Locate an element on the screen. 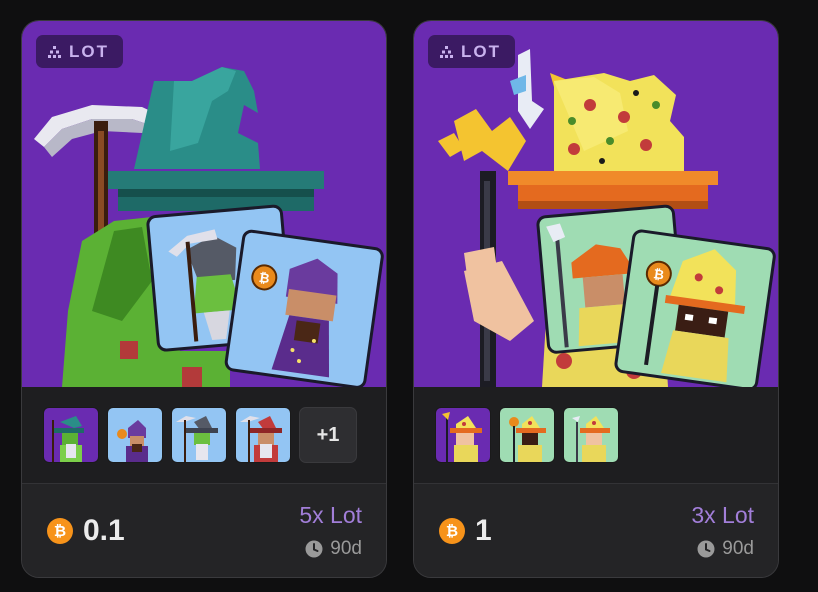  price: ₿ 0.1 is located at coordinates (86, 531).